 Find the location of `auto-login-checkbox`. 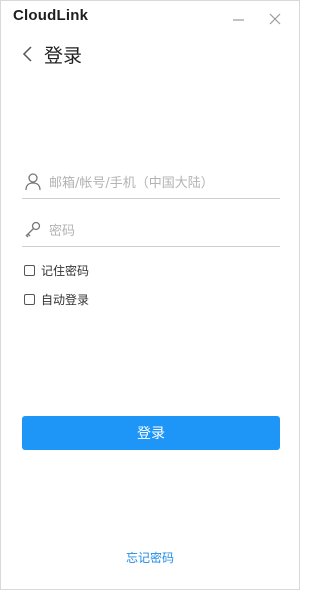

auto-login-checkbox is located at coordinates (29, 299).